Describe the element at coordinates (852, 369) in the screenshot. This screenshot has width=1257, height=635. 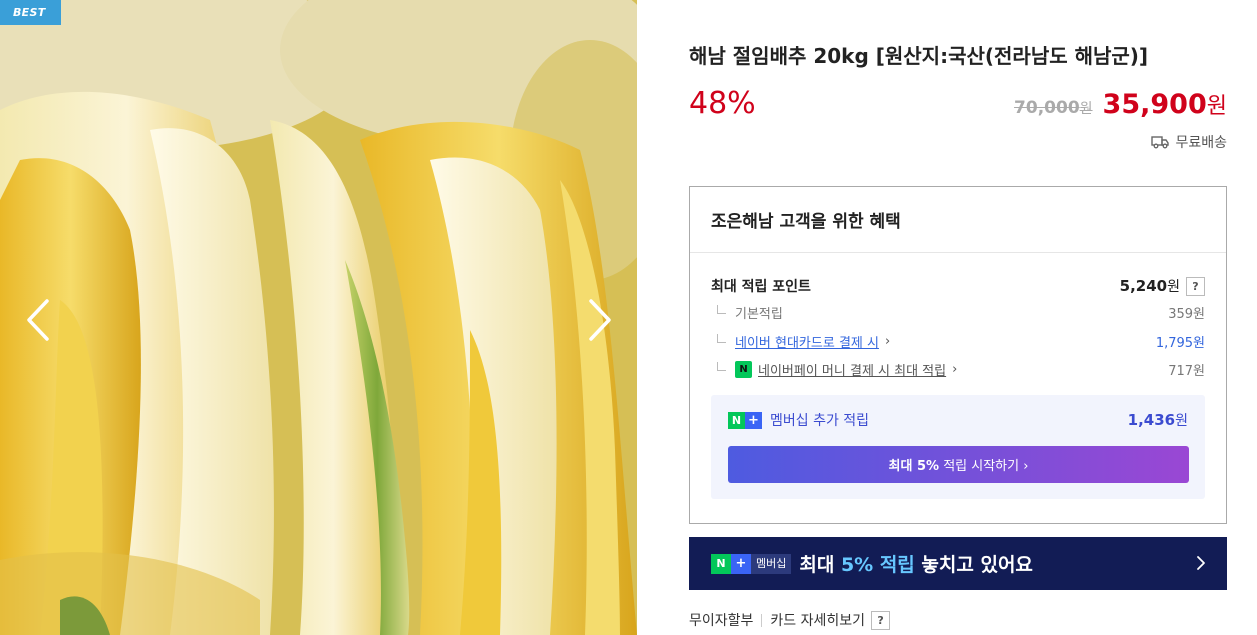
I see `naverpay-money-link: 네이버페이 머니 결제 시 최대 적립` at that location.